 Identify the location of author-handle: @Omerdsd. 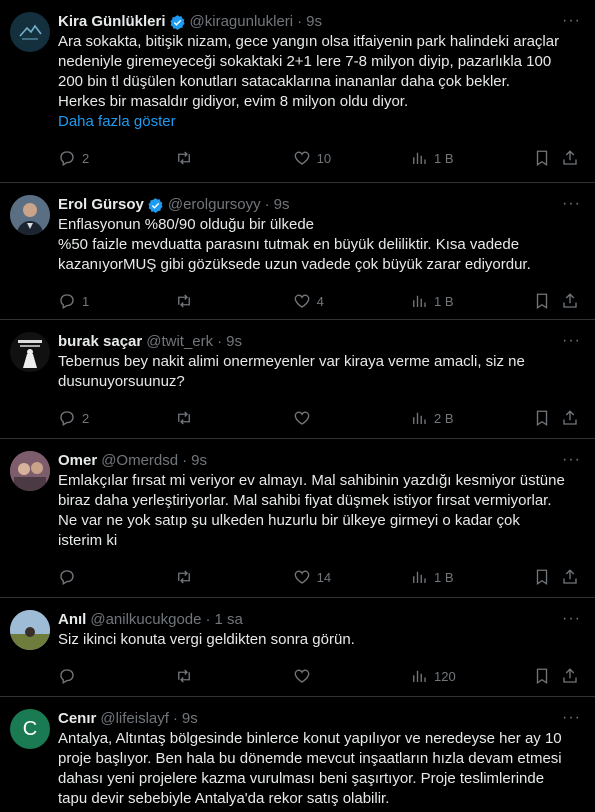
(139, 461).